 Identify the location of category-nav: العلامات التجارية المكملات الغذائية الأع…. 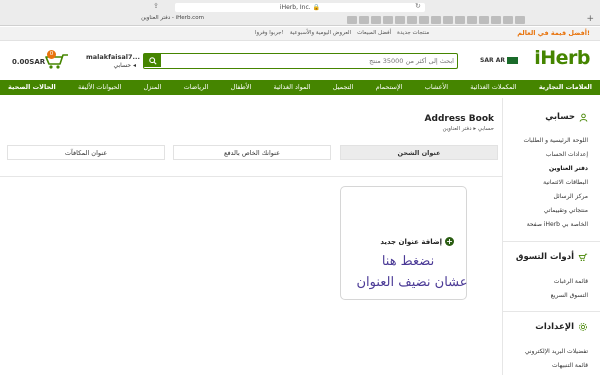
(300, 87).